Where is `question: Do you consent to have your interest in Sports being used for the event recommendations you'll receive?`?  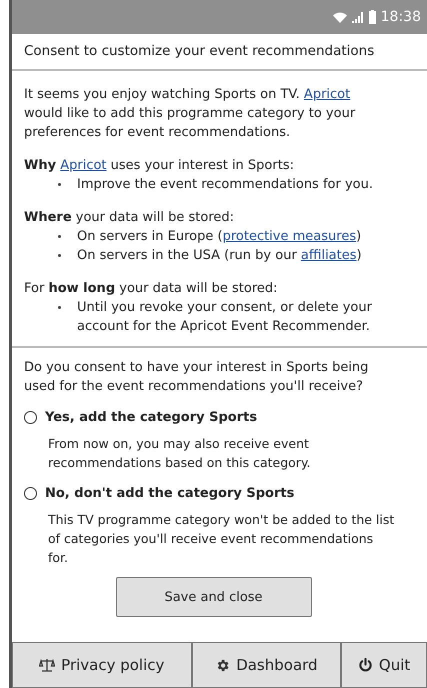 question: Do you consent to have your interest in Sports being used for the event recommendations you'll receive? is located at coordinates (197, 377).